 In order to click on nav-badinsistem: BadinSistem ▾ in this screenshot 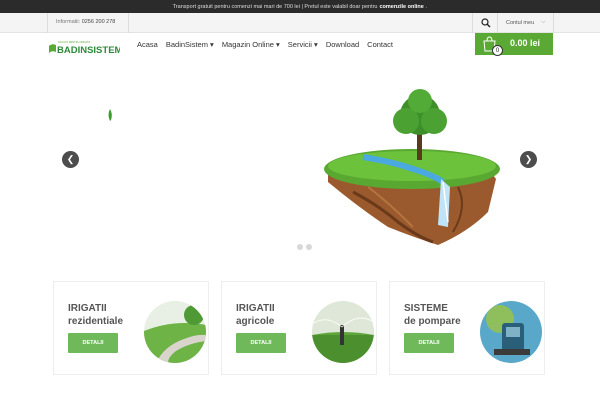, I will do `click(190, 44)`.